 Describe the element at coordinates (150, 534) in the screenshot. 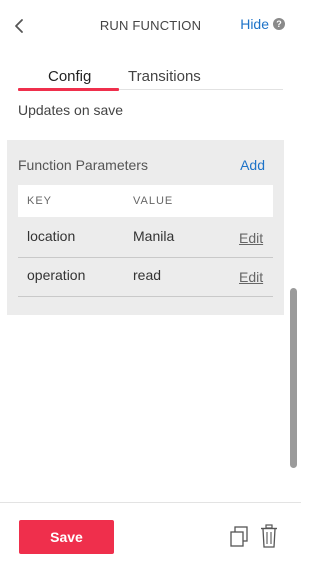

I see `panel-footer: Save` at that location.